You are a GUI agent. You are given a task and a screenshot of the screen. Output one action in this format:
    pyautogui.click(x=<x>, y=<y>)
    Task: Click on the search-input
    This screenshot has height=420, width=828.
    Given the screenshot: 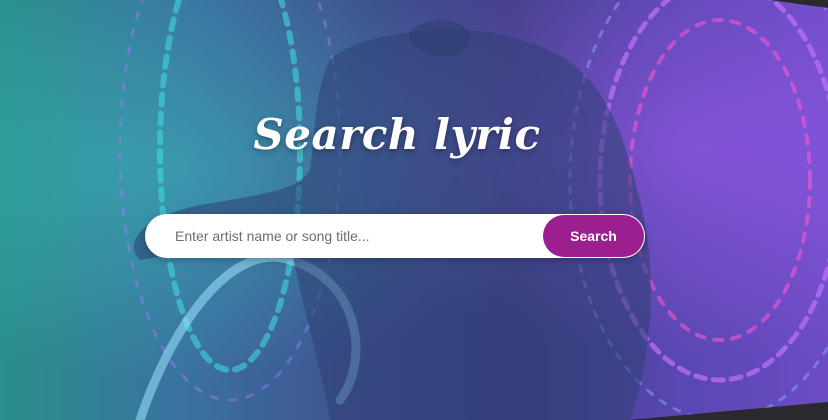 What is the action you would take?
    pyautogui.click(x=342, y=236)
    